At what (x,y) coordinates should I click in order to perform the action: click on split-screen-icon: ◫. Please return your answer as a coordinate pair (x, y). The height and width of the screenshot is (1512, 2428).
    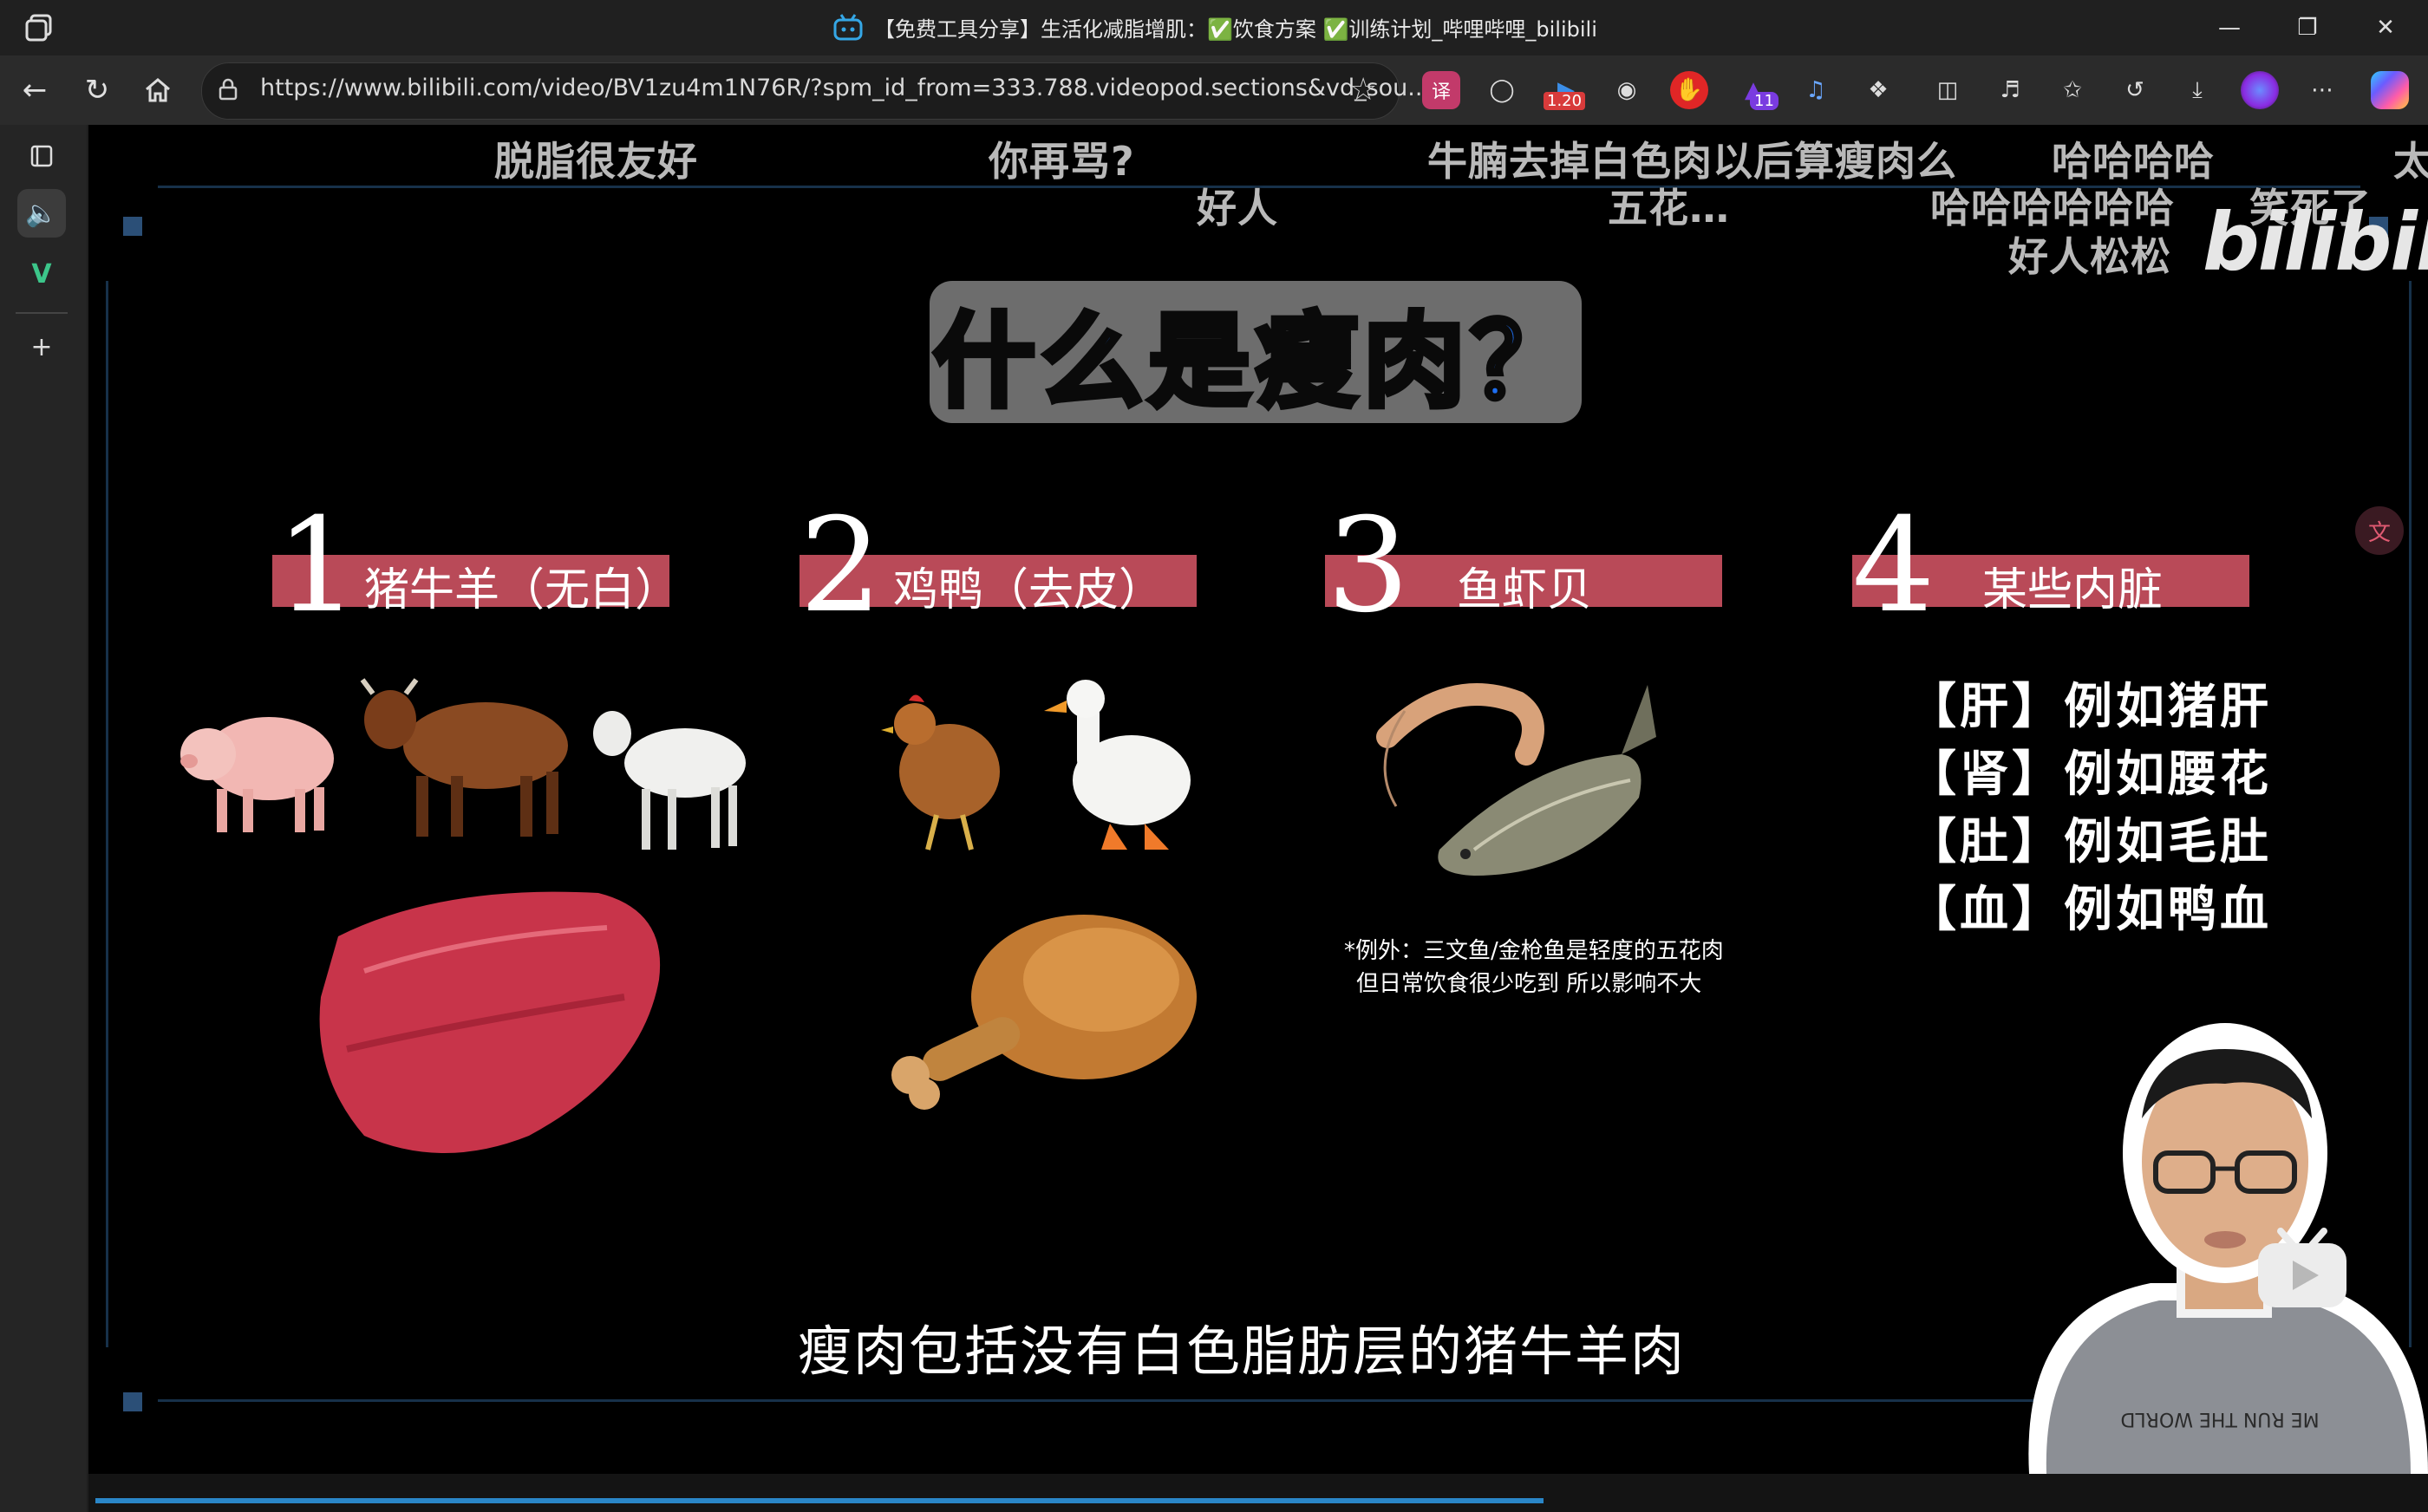
    Looking at the image, I should click on (1948, 90).